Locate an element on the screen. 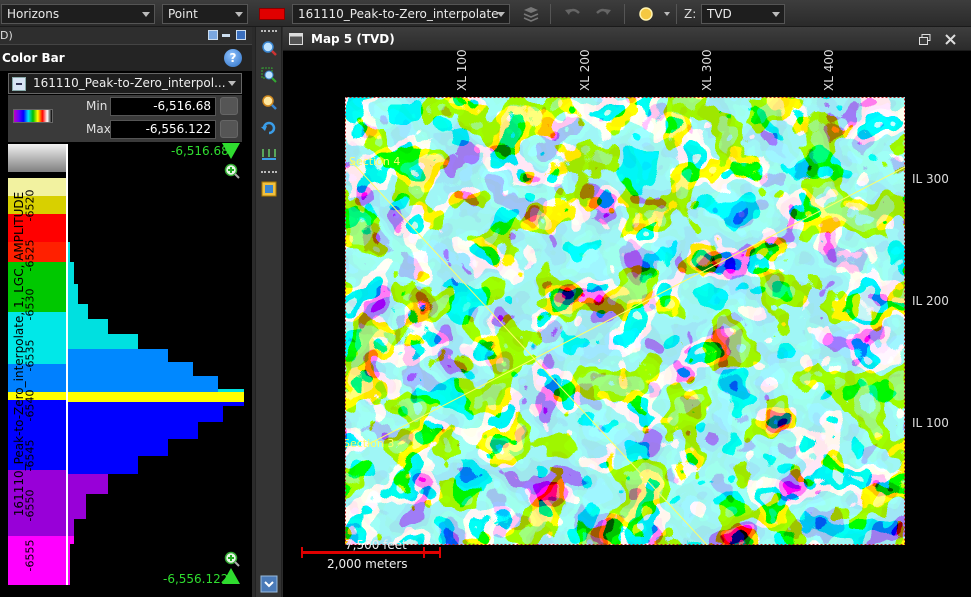  help-icon: ? is located at coordinates (233, 58).